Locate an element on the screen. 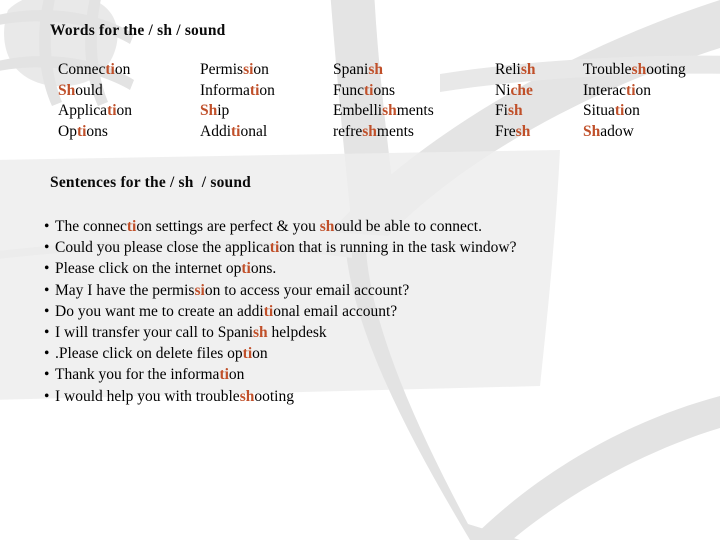 This screenshot has height=540, width=720. sentence-text: Do you want me to create an addi is located at coordinates (159, 311).